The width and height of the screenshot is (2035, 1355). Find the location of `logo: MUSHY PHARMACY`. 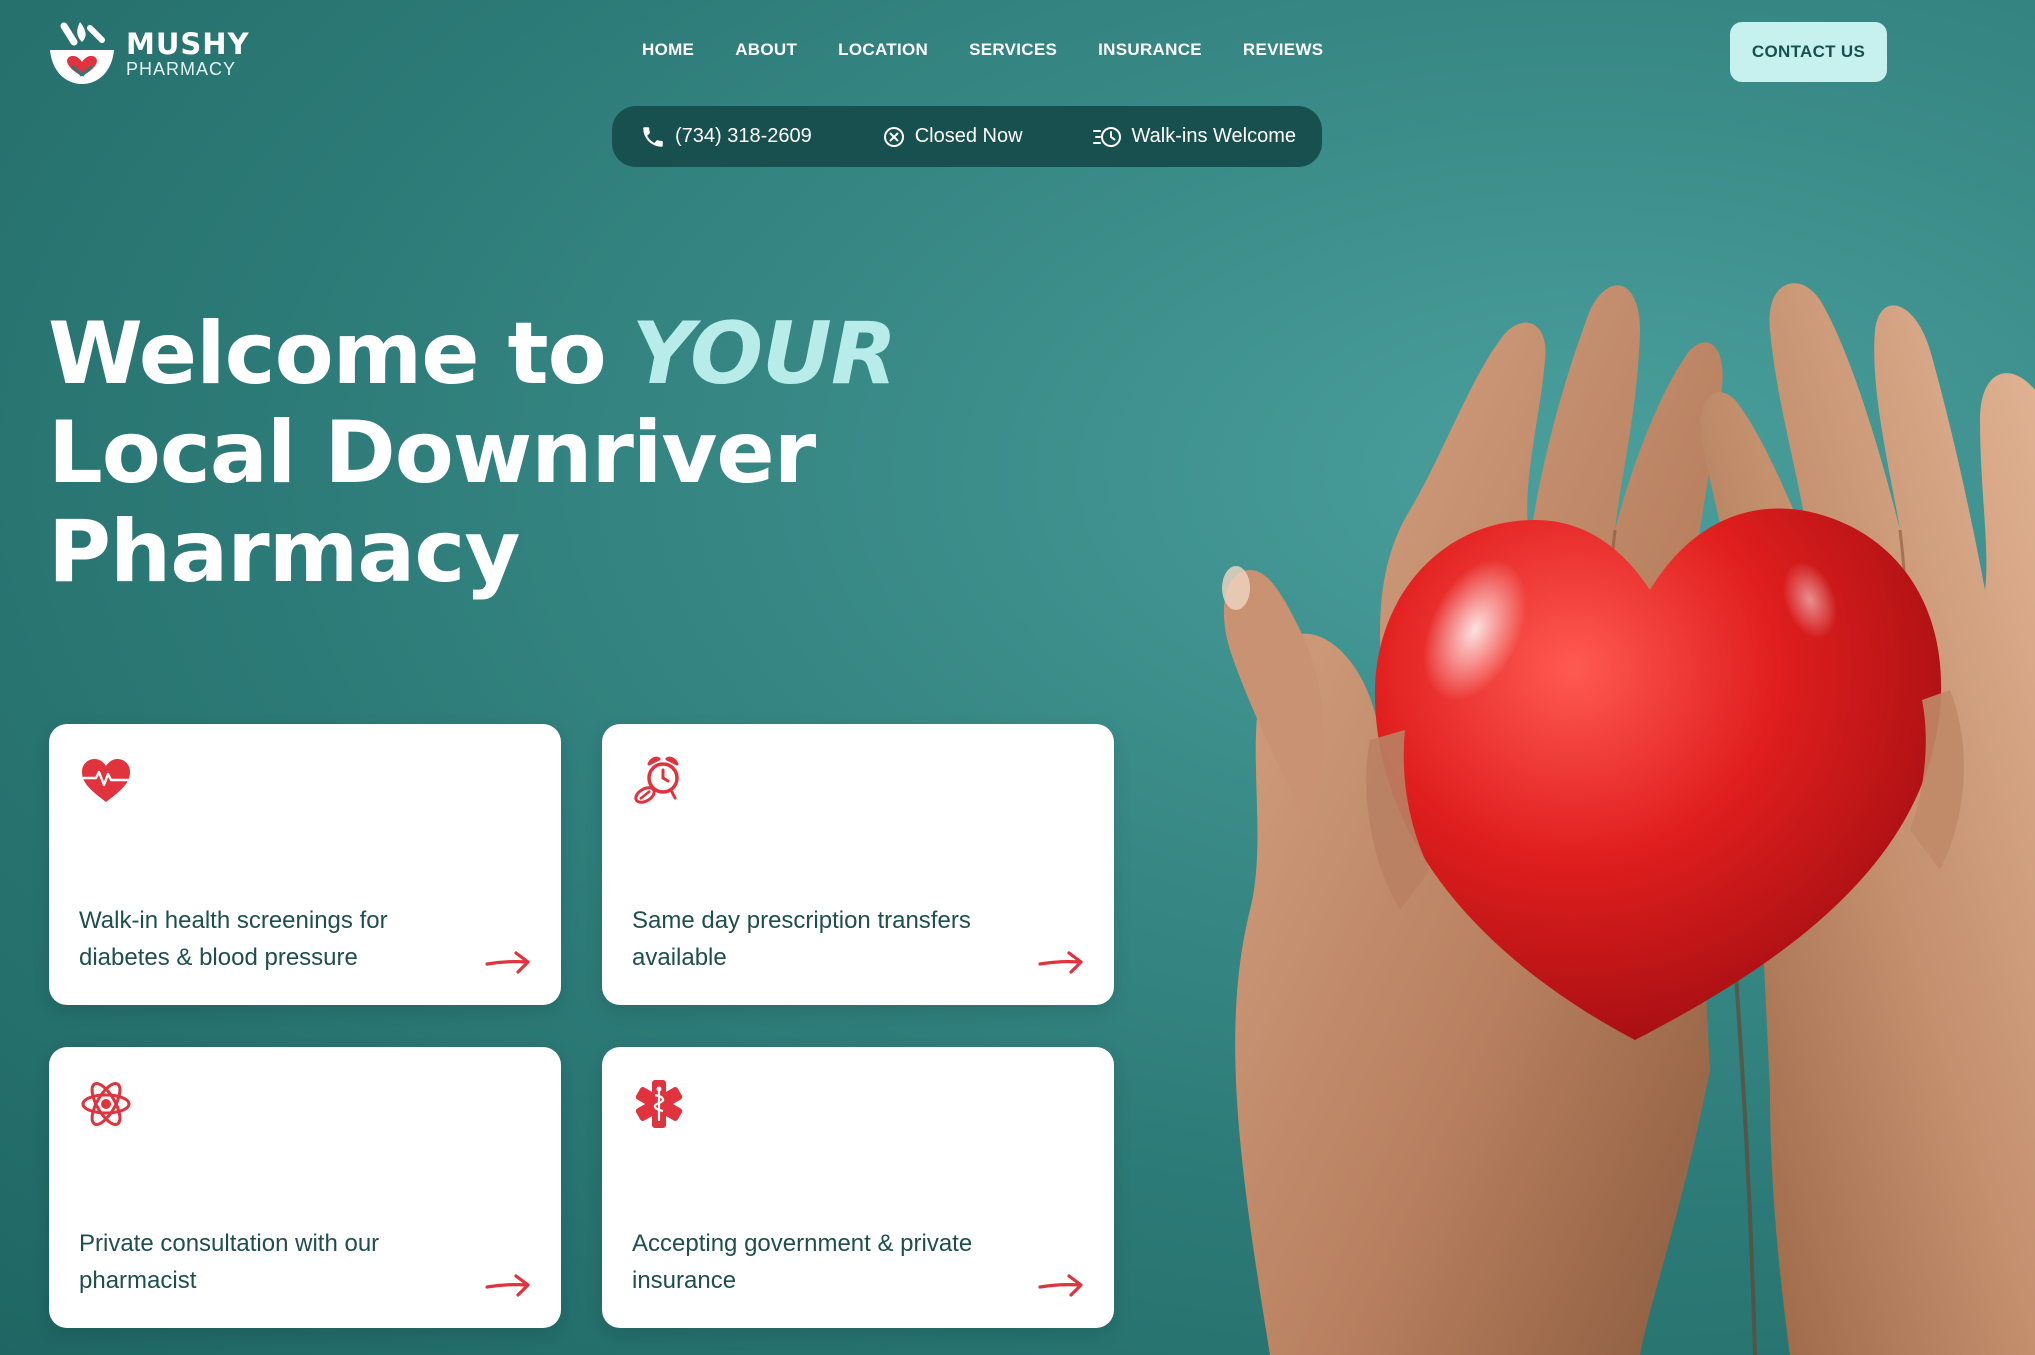

logo: MUSHY PHARMACY is located at coordinates (148, 54).